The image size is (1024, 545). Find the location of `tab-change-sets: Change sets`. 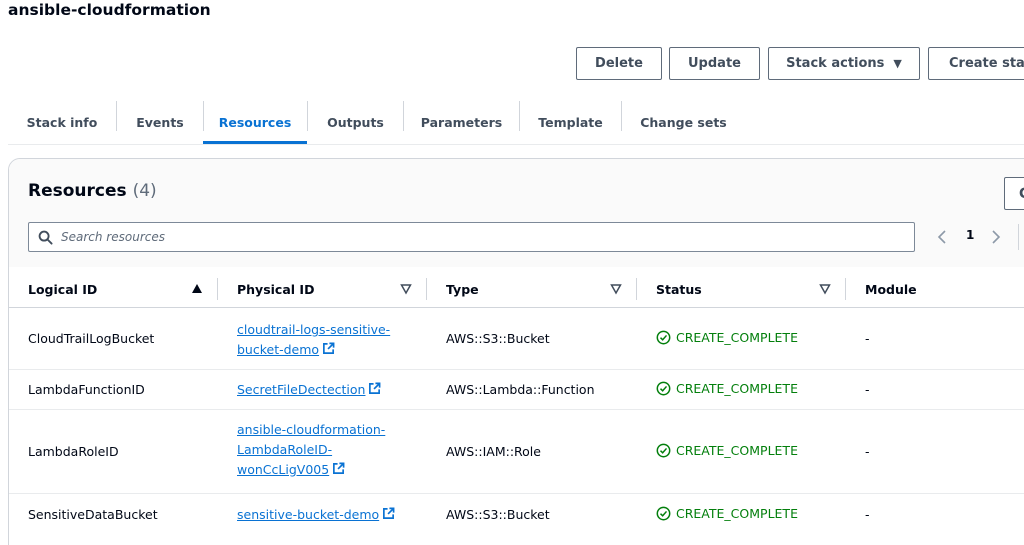

tab-change-sets: Change sets is located at coordinates (683, 122).